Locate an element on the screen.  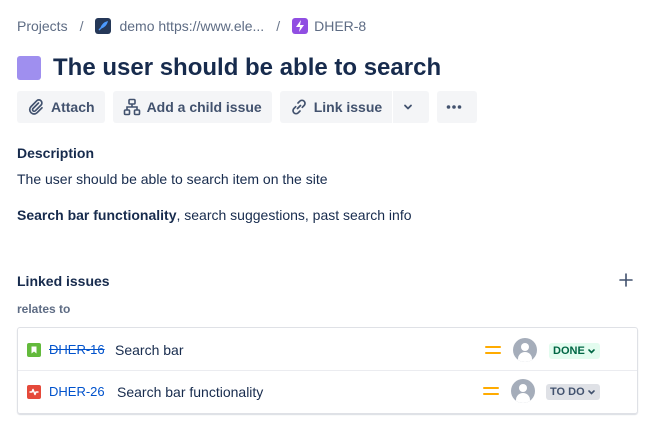
description-heading: Description is located at coordinates (56, 153).